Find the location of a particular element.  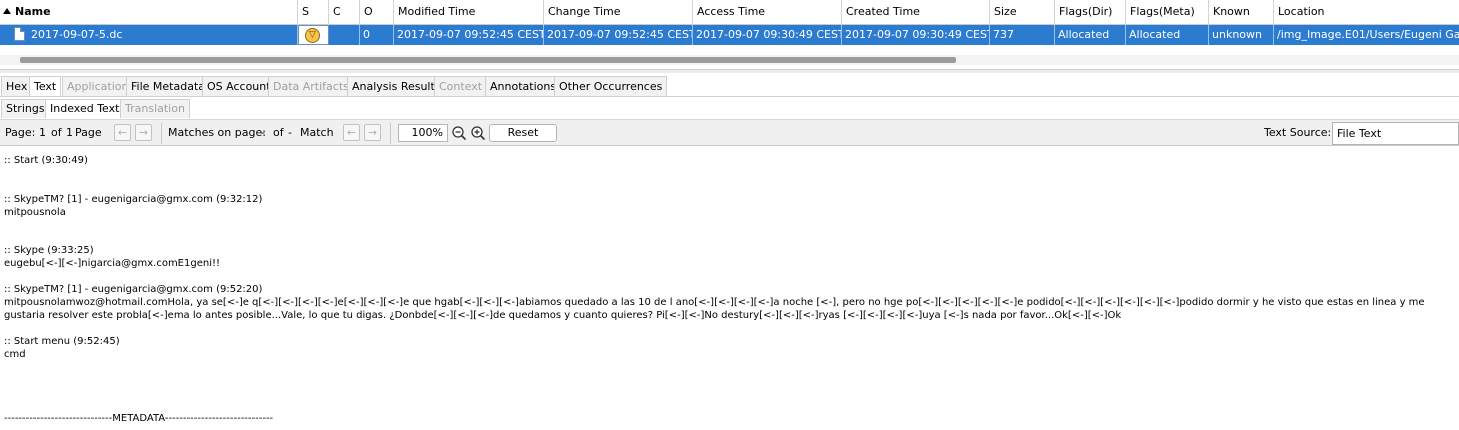

cell-flags-dir: Allocated is located at coordinates (1090, 35).